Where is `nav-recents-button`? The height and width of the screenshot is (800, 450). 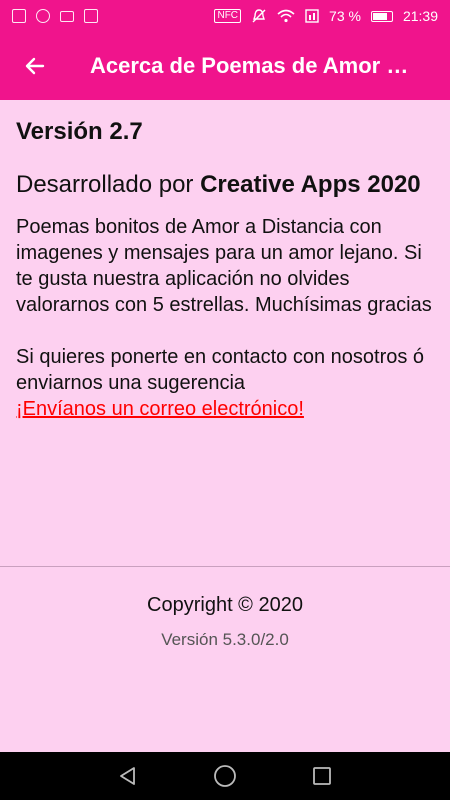 nav-recents-button is located at coordinates (322, 776).